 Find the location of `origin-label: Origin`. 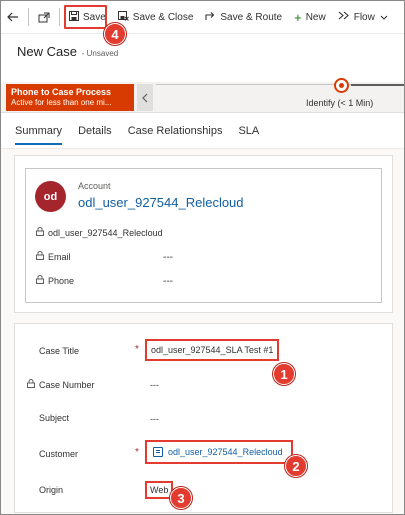

origin-label: Origin is located at coordinates (51, 490).